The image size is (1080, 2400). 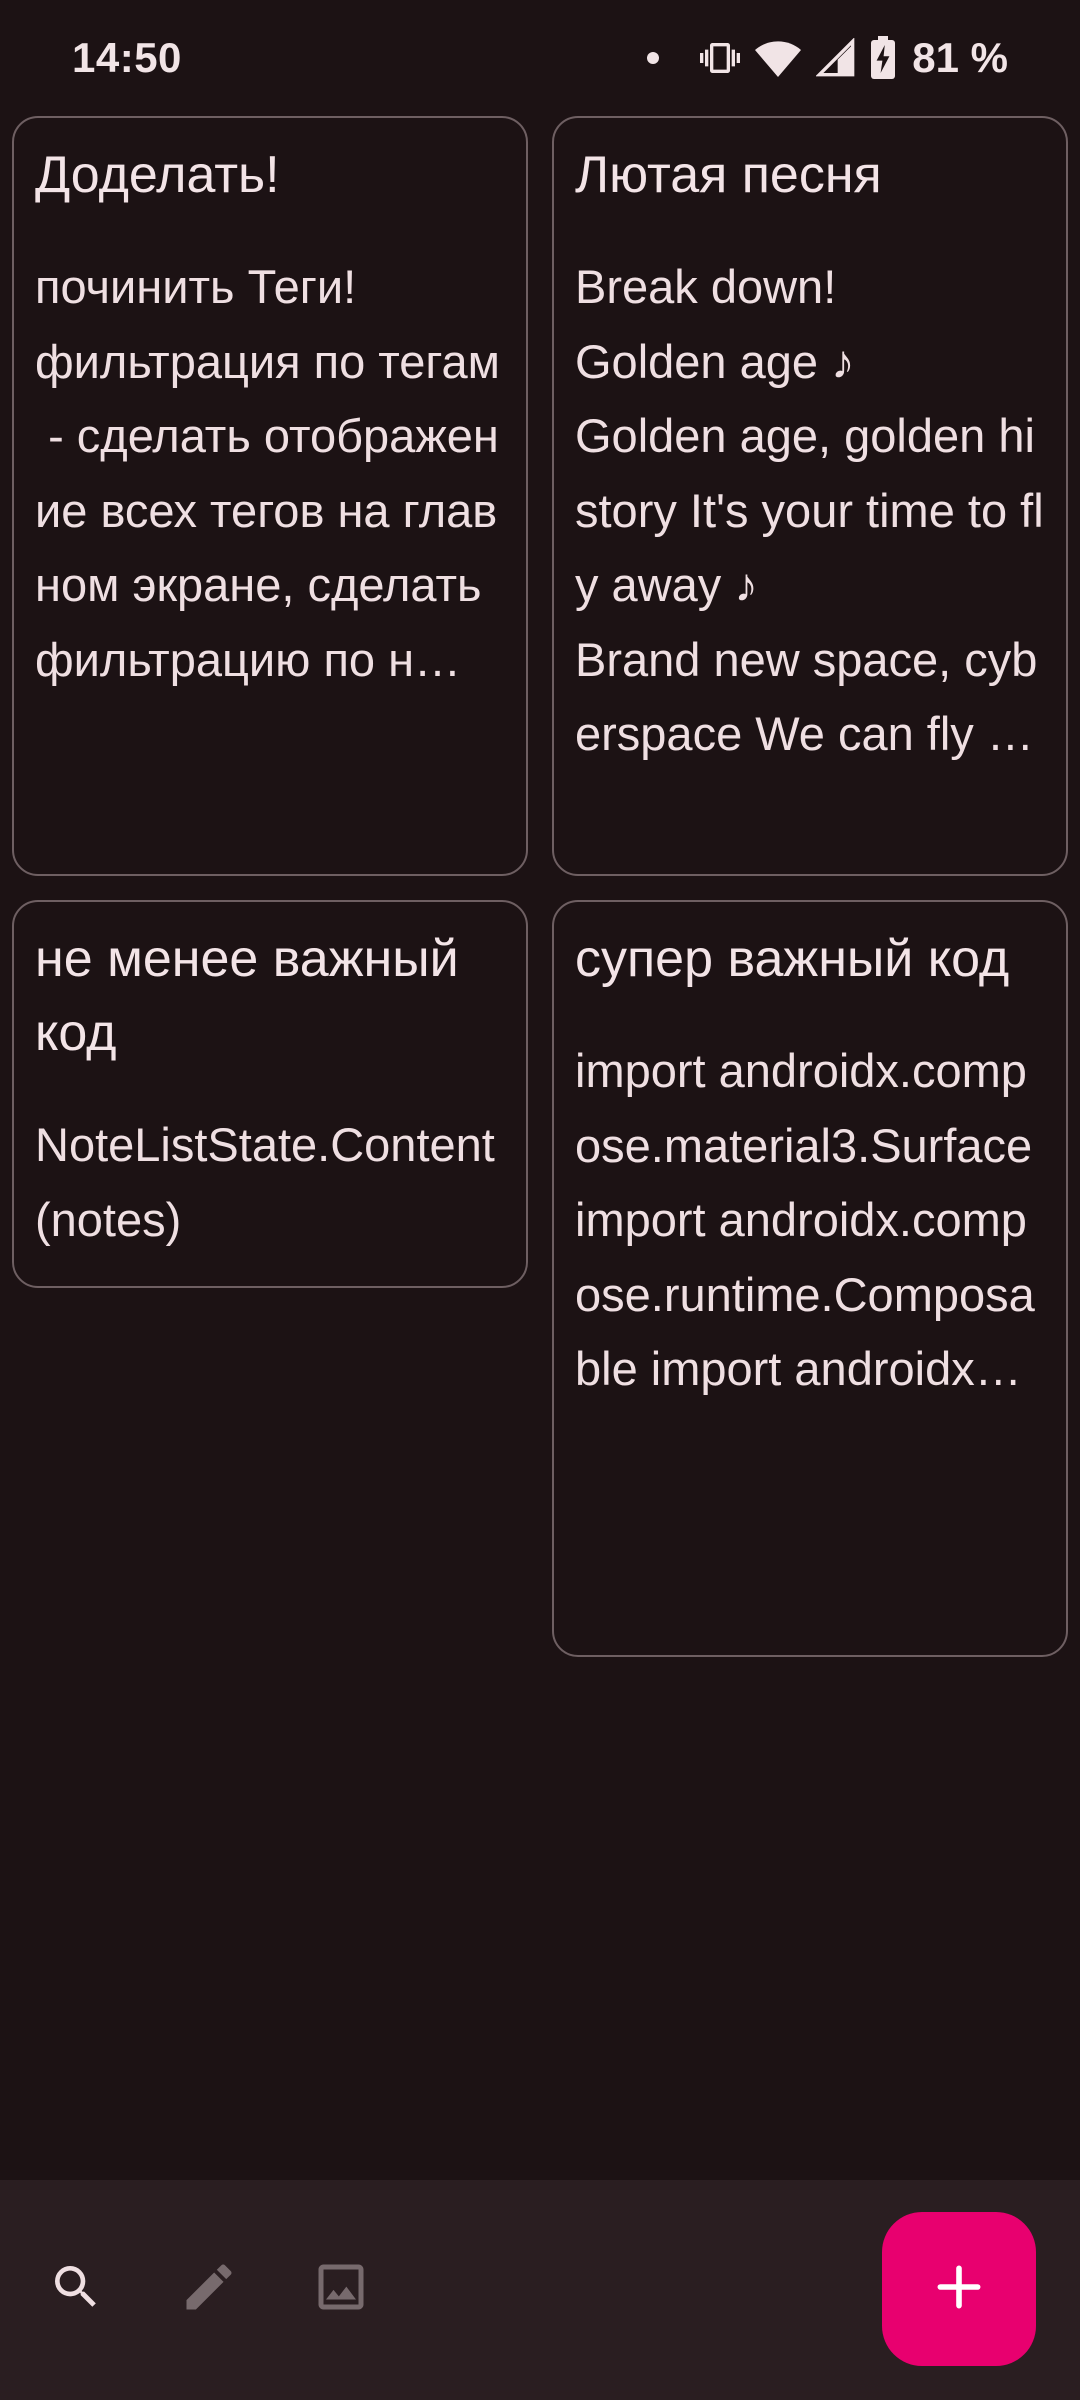 What do you see at coordinates (157, 175) in the screenshot?
I see `note-title: Доделать!` at bounding box center [157, 175].